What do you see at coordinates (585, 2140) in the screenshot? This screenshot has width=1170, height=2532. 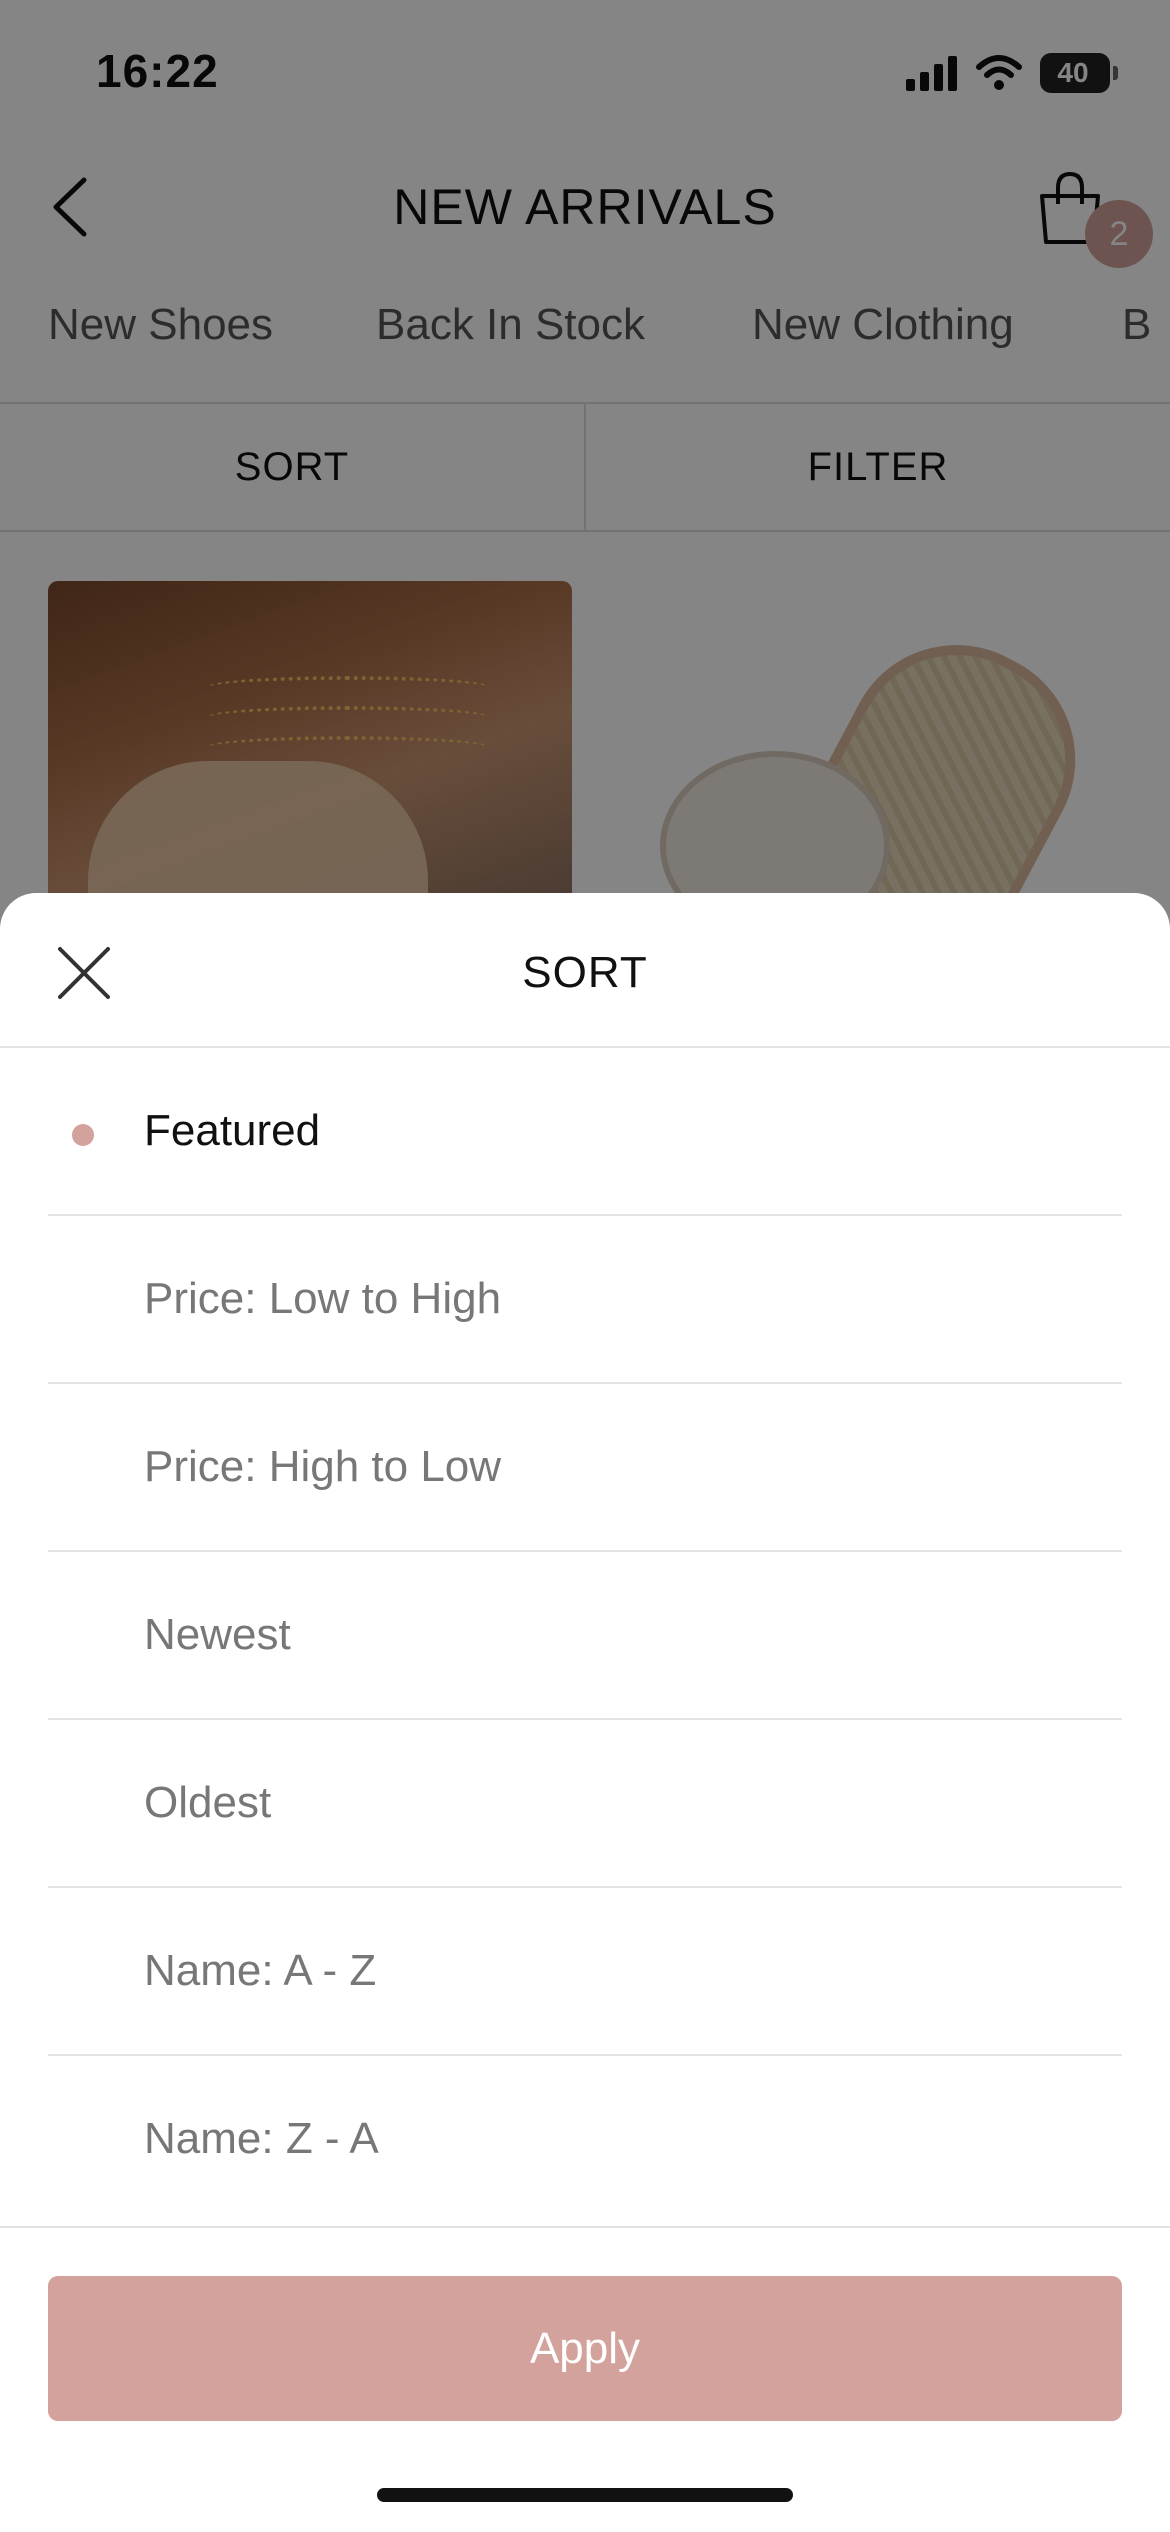 I see `sort-option-name-z-a: Name: Z - A` at bounding box center [585, 2140].